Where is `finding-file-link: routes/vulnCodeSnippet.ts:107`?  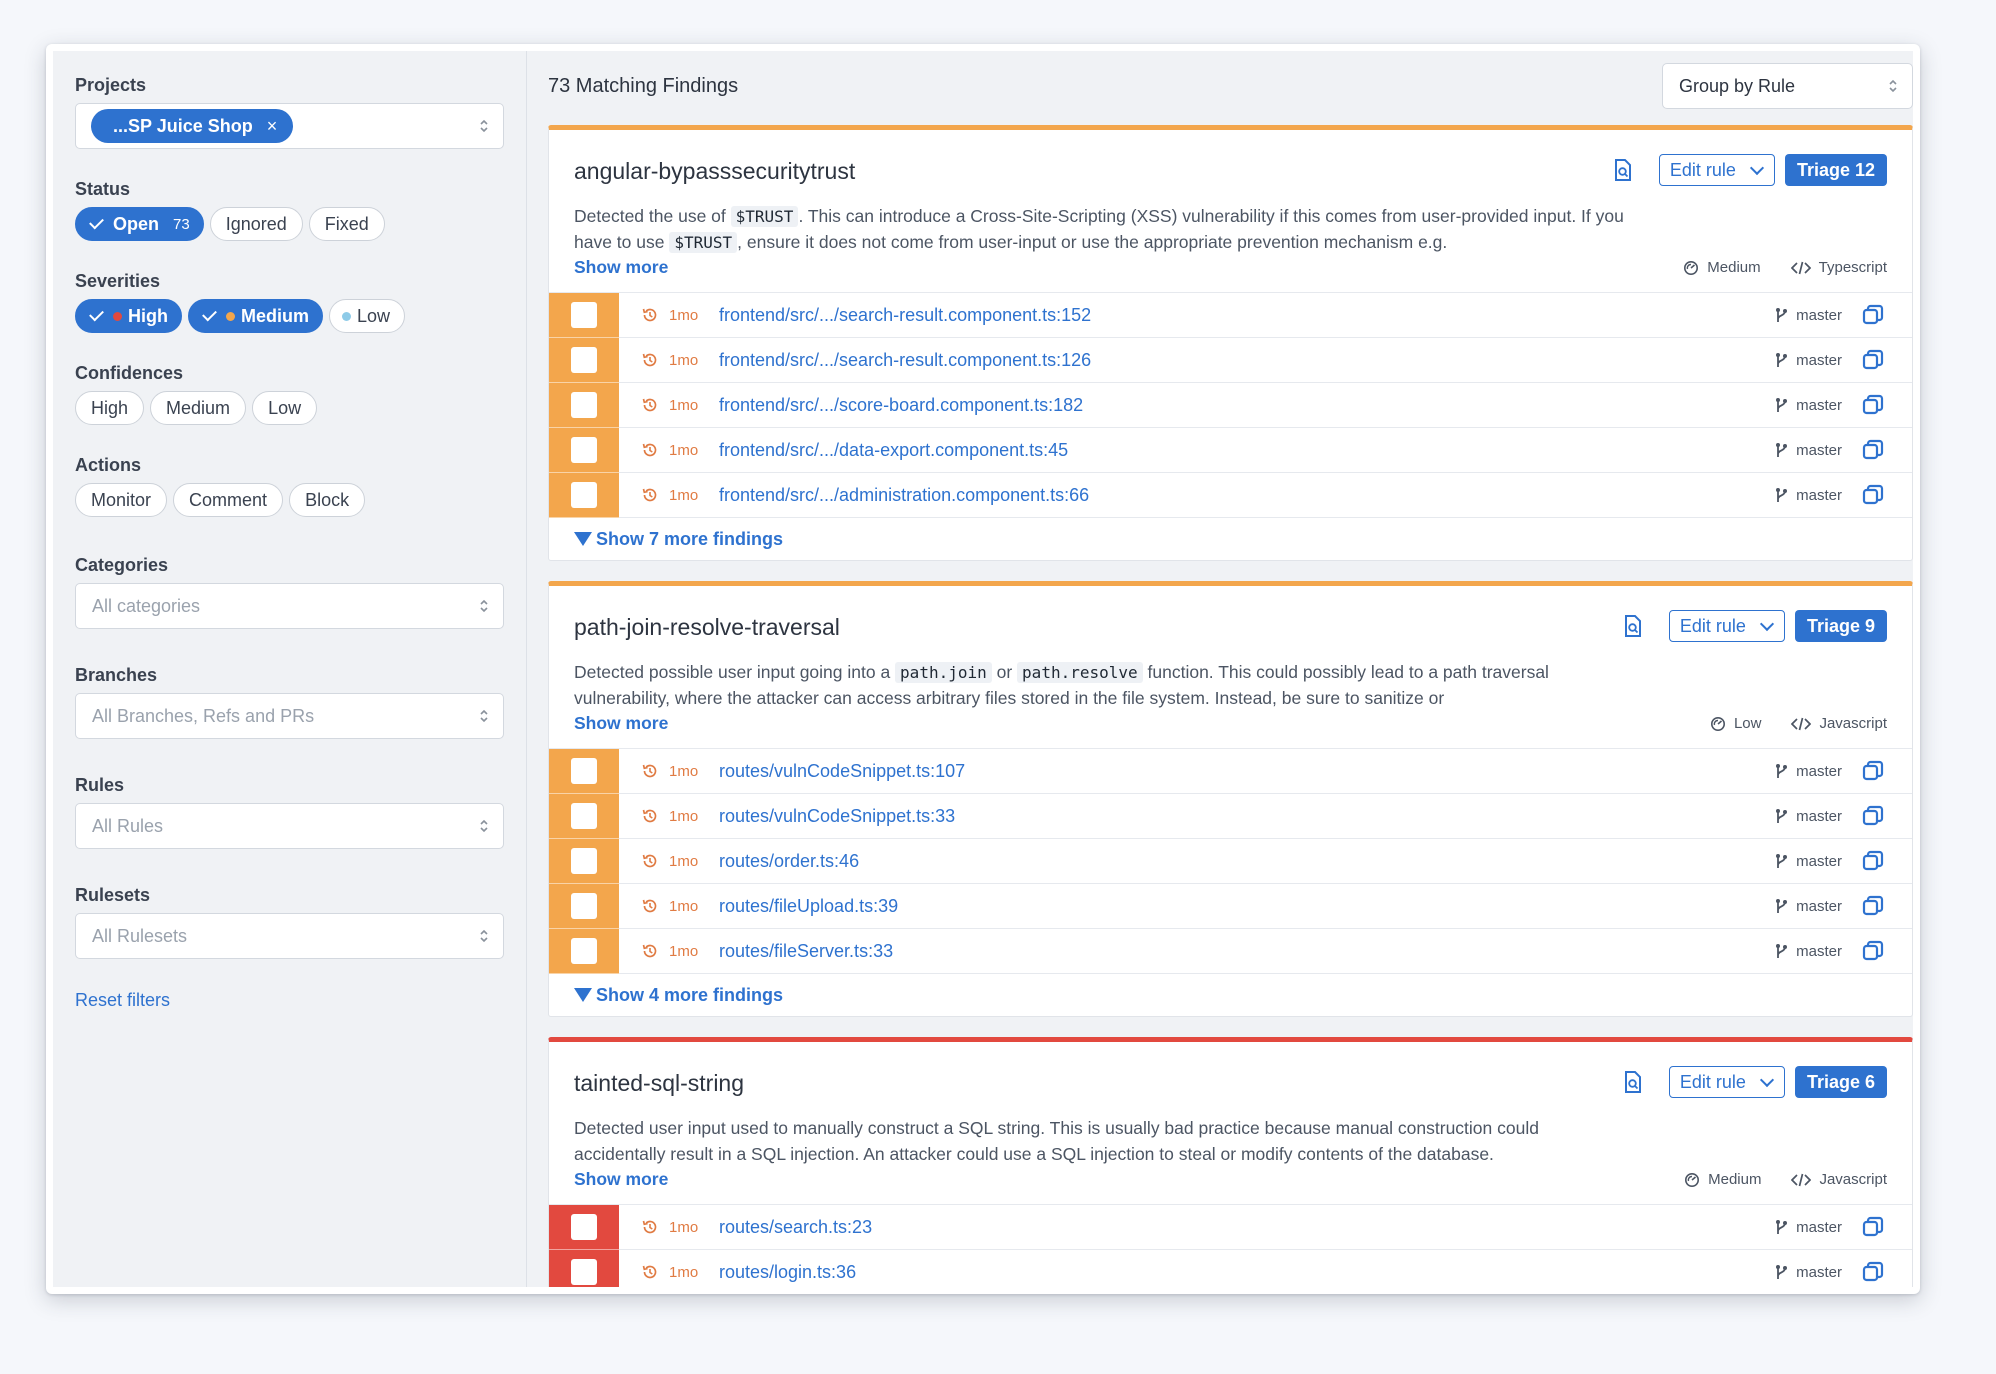
finding-file-link: routes/vulnCodeSnippet.ts:107 is located at coordinates (842, 771).